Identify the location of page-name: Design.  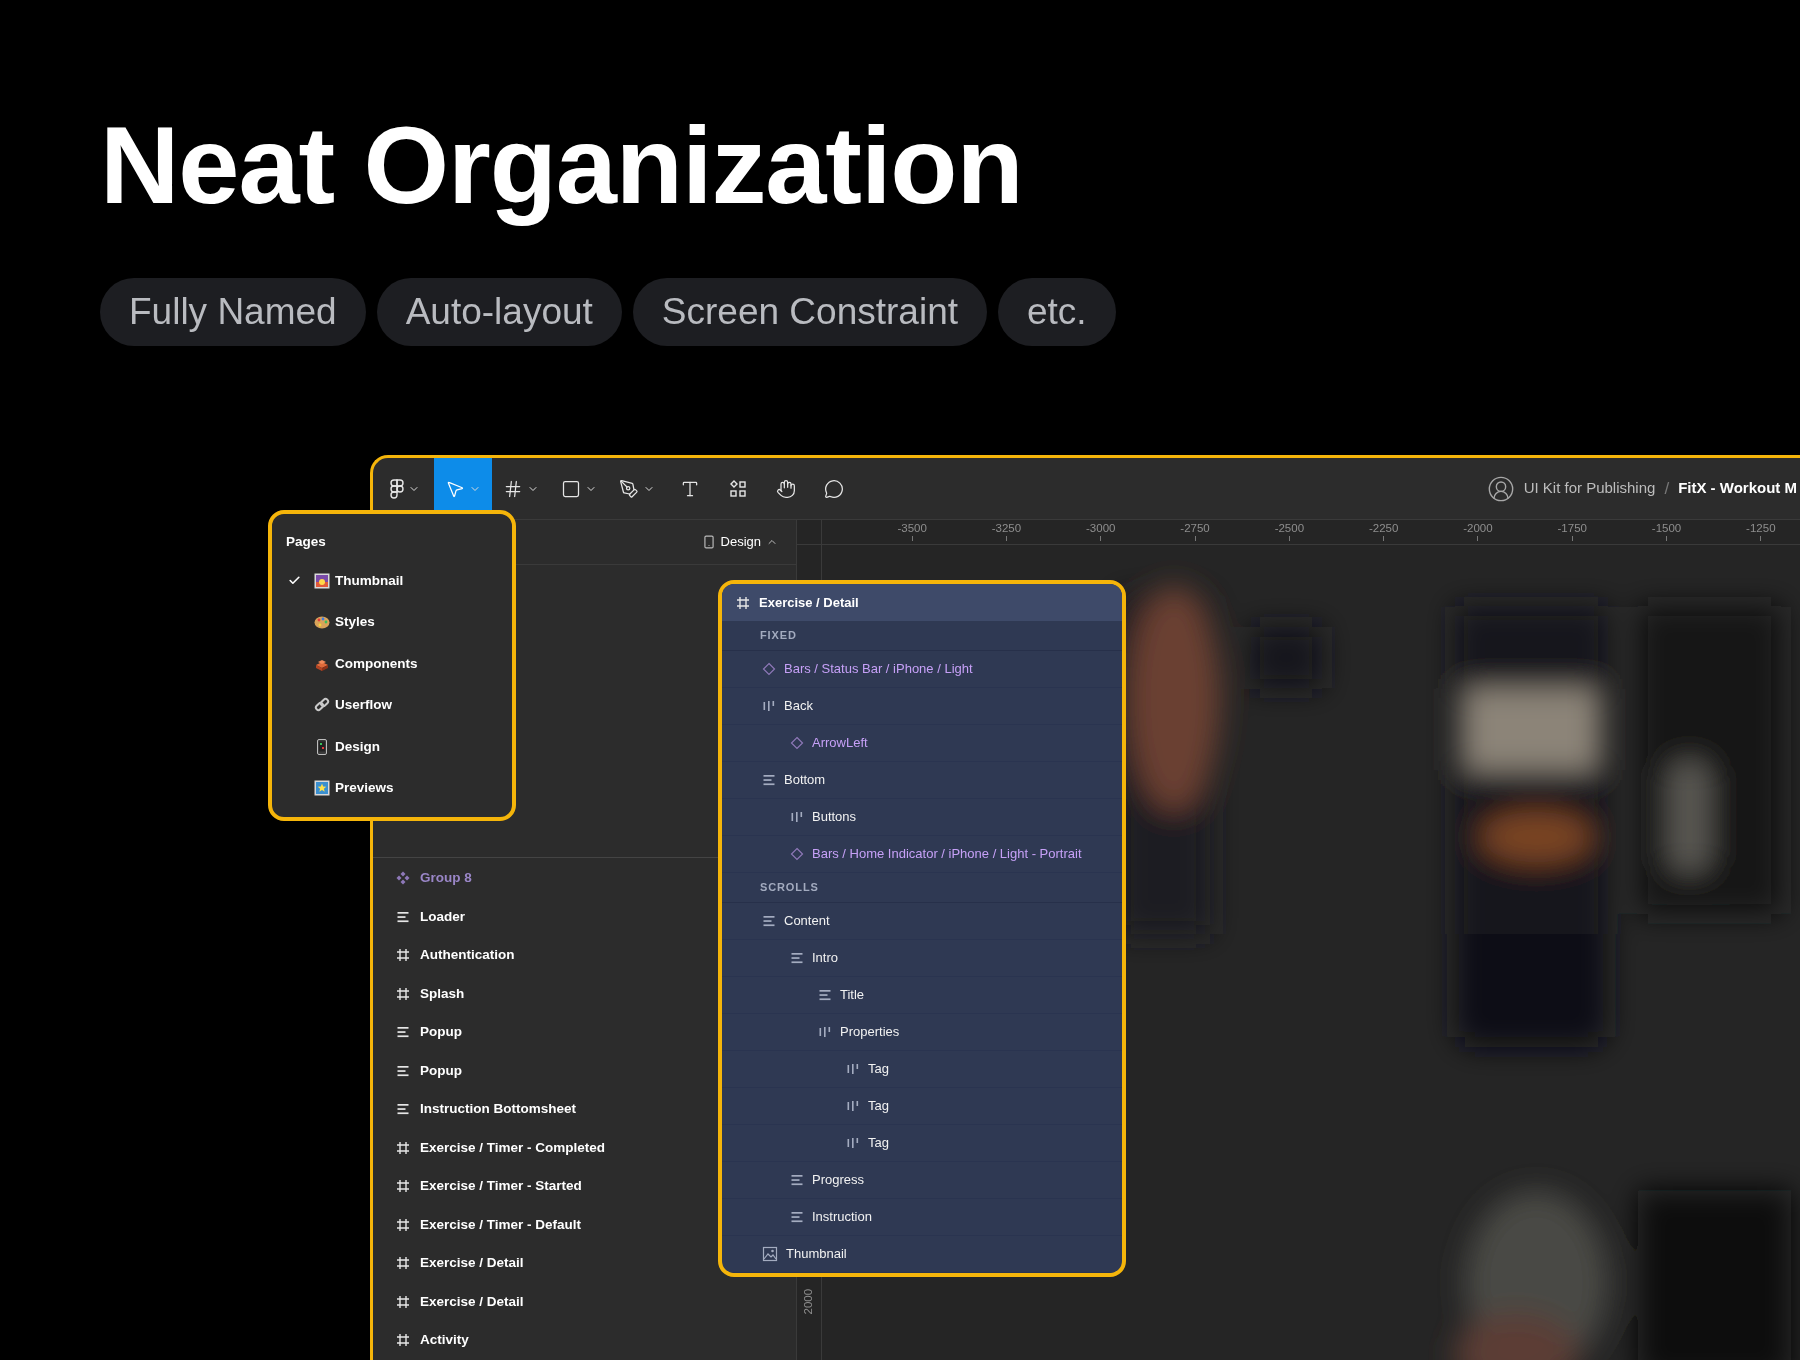
(357, 746).